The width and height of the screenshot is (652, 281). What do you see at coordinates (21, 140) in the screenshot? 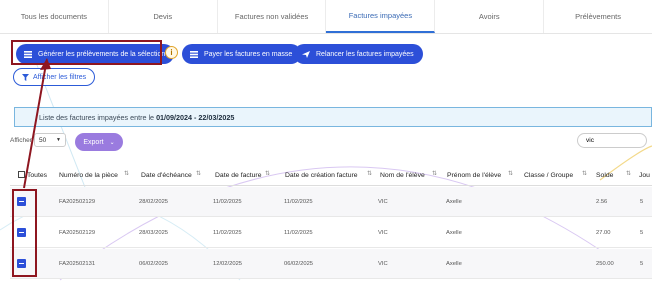
I see `page-size-label: Afficher` at bounding box center [21, 140].